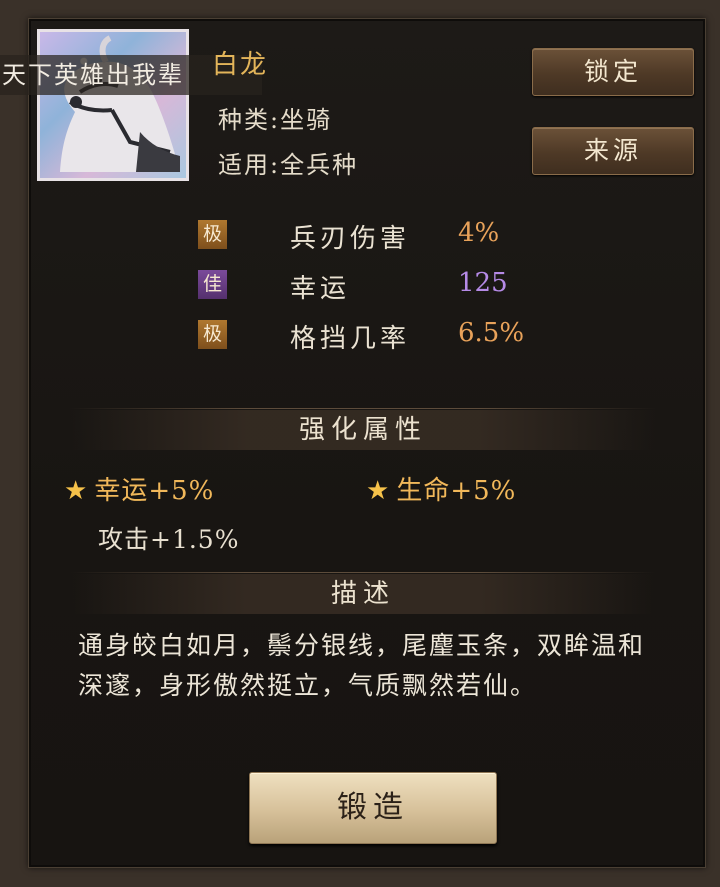 The image size is (720, 887). What do you see at coordinates (373, 808) in the screenshot?
I see `forge-button: 锻造` at bounding box center [373, 808].